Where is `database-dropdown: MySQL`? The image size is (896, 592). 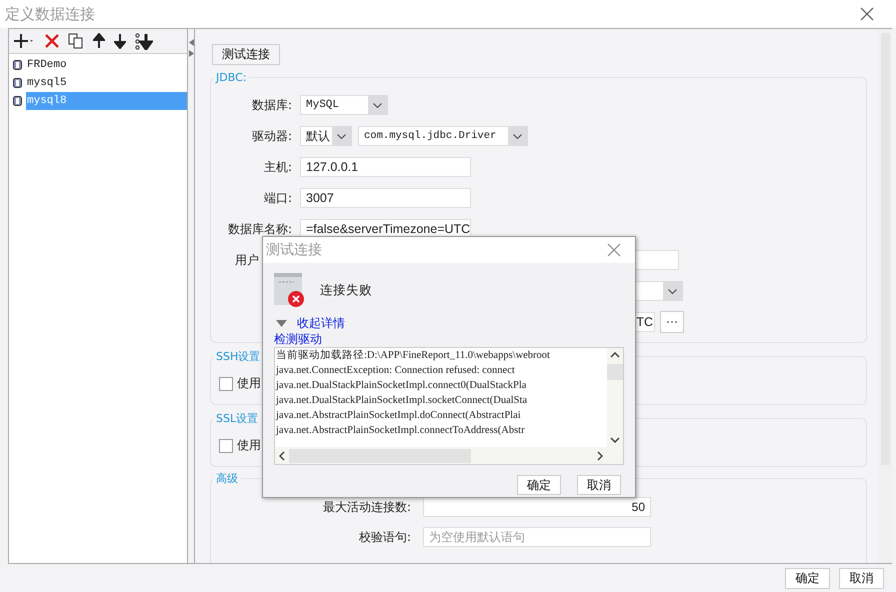 database-dropdown: MySQL is located at coordinates (344, 105).